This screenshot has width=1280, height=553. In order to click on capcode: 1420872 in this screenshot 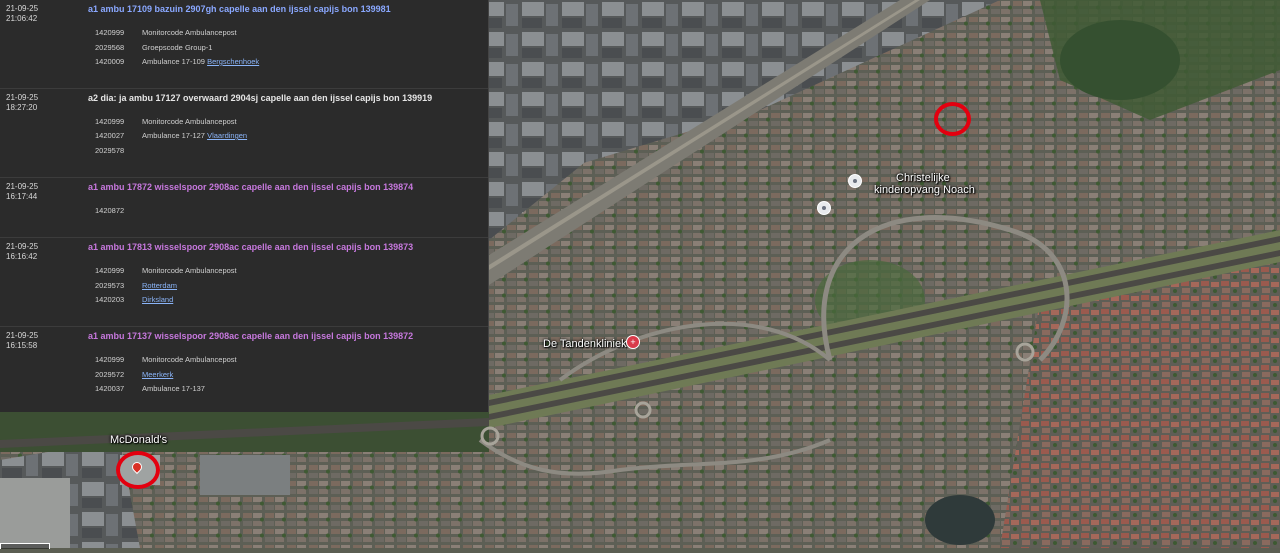, I will do `click(110, 210)`.